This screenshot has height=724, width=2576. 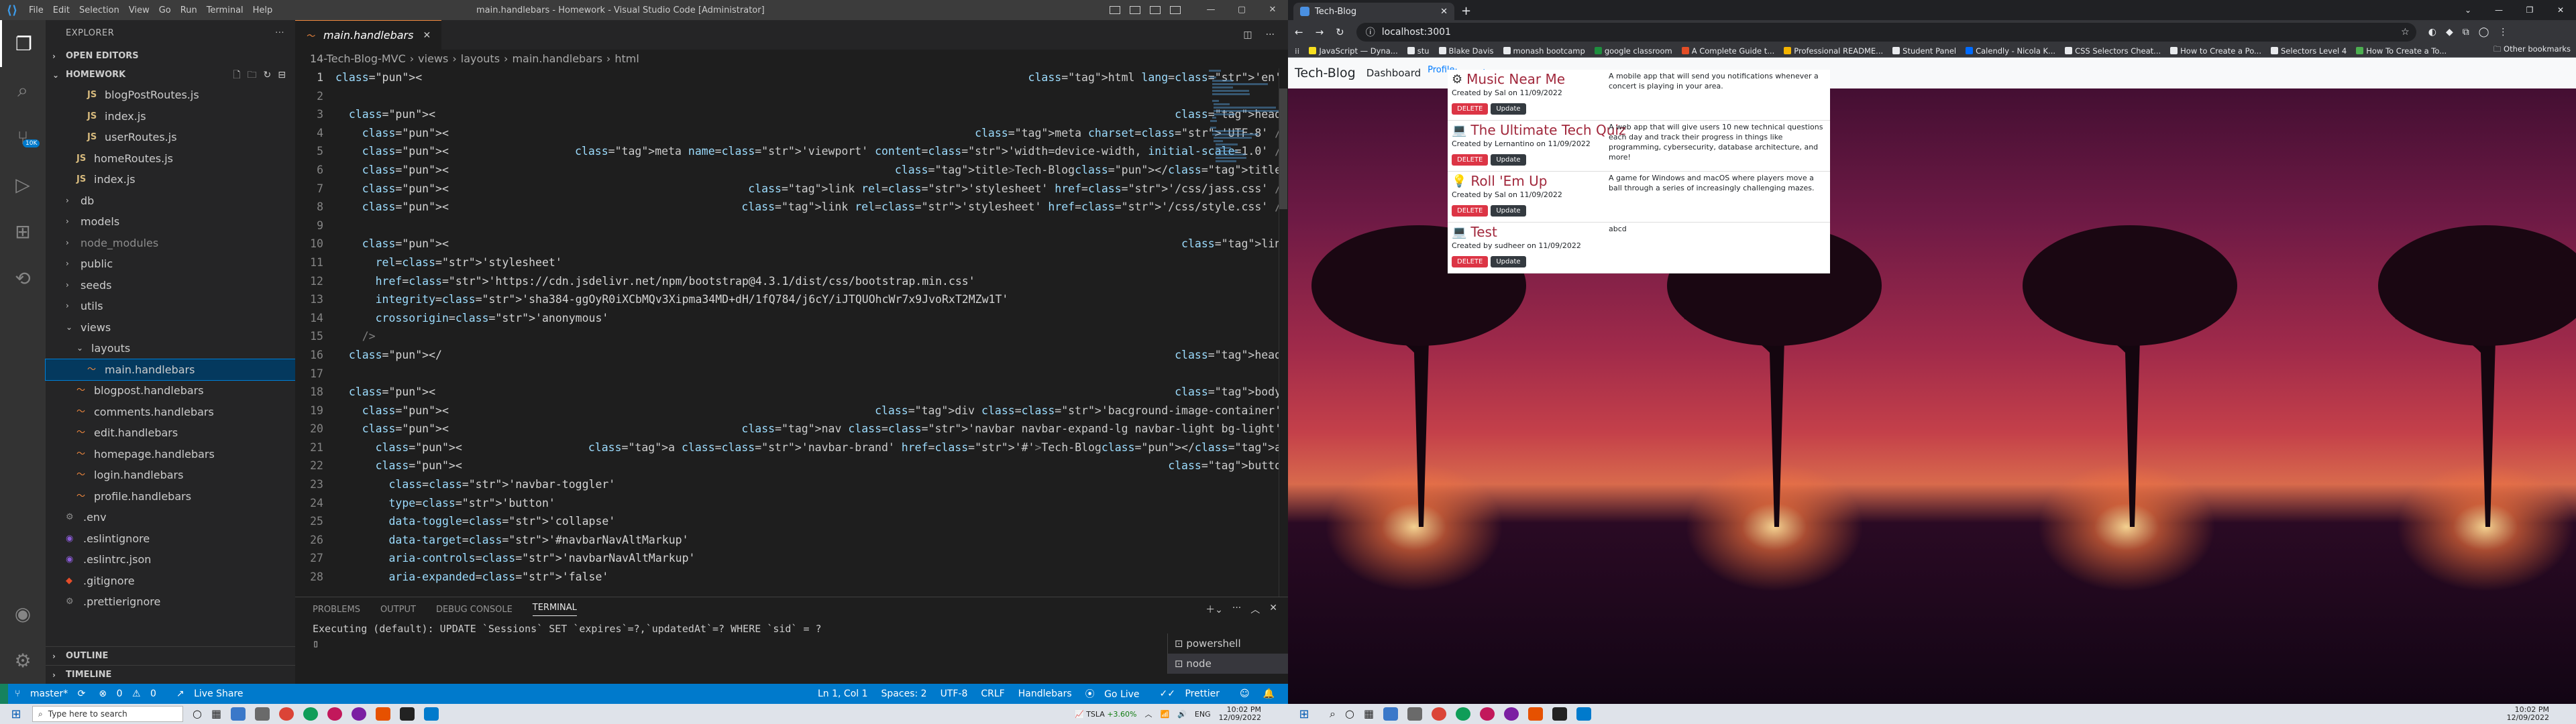 I want to click on settings-gear-icon: ⚙, so click(x=23, y=660).